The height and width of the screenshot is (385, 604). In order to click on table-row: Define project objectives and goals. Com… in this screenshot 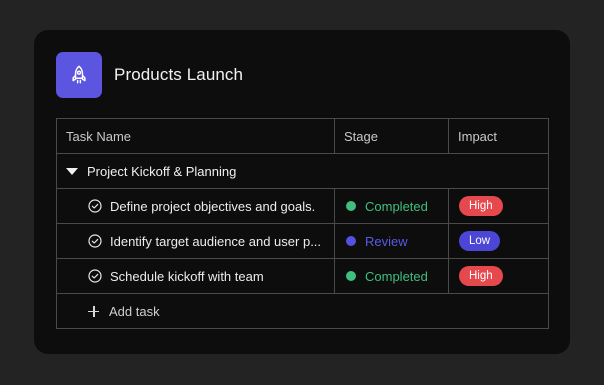, I will do `click(302, 206)`.